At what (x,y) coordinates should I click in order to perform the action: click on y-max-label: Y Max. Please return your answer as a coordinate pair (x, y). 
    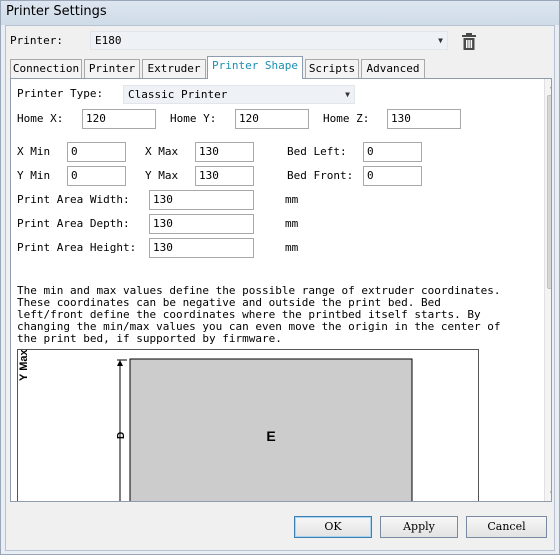
    Looking at the image, I should click on (162, 175).